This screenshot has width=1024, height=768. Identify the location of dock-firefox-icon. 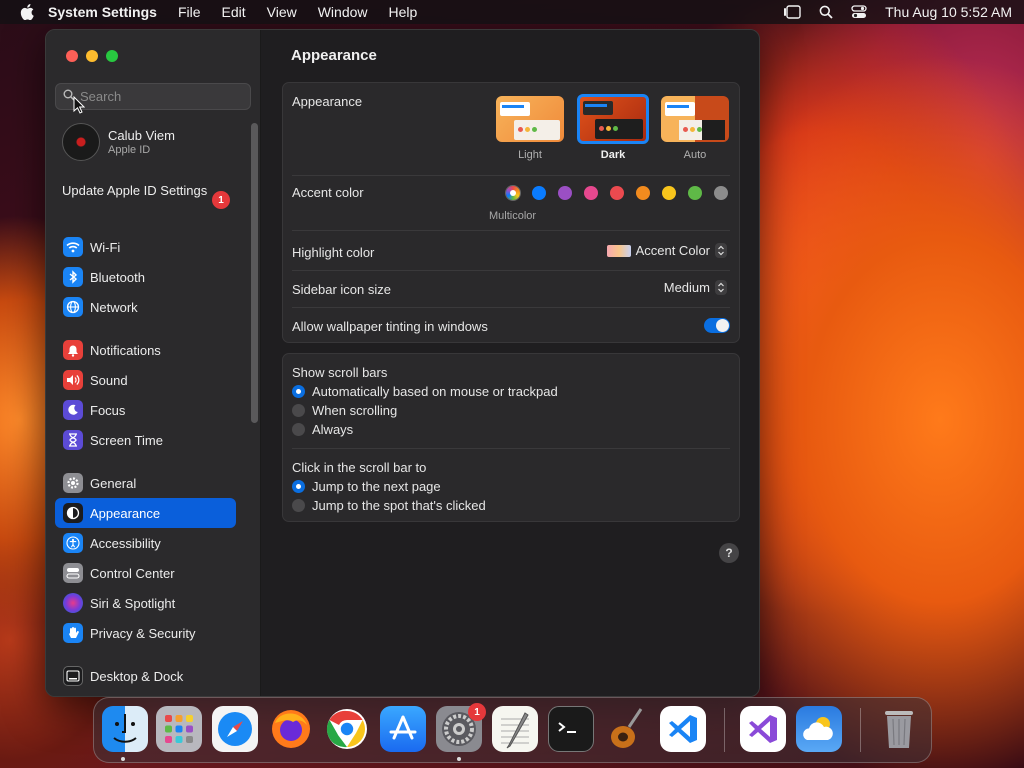
(291, 729).